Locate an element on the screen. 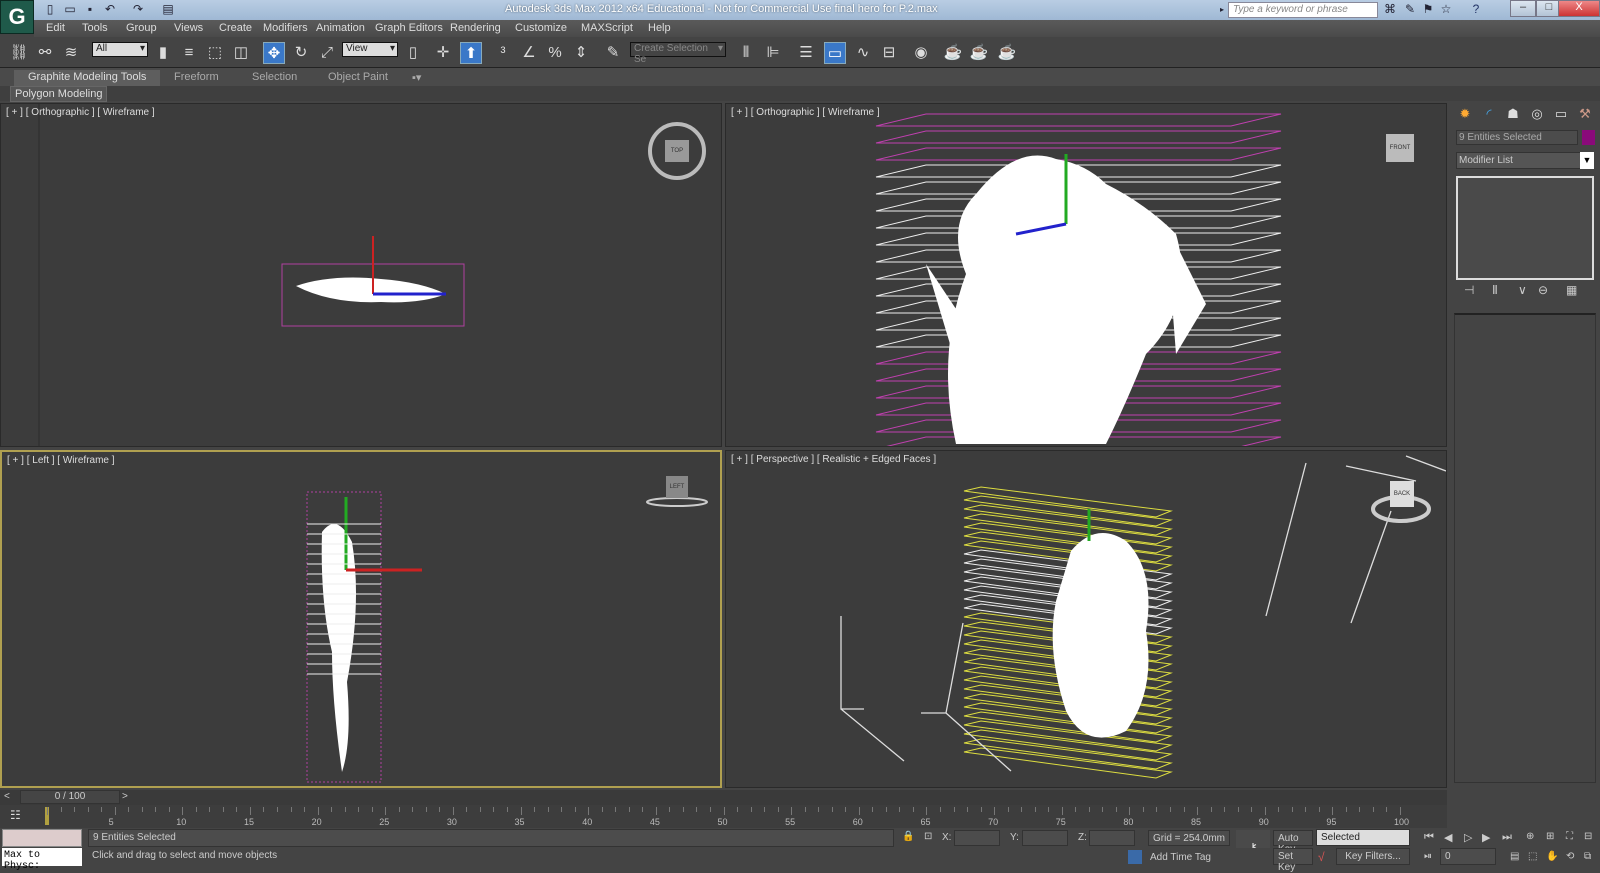 The height and width of the screenshot is (873, 1600). edit-named-selection-icon: ✎ is located at coordinates (613, 53).